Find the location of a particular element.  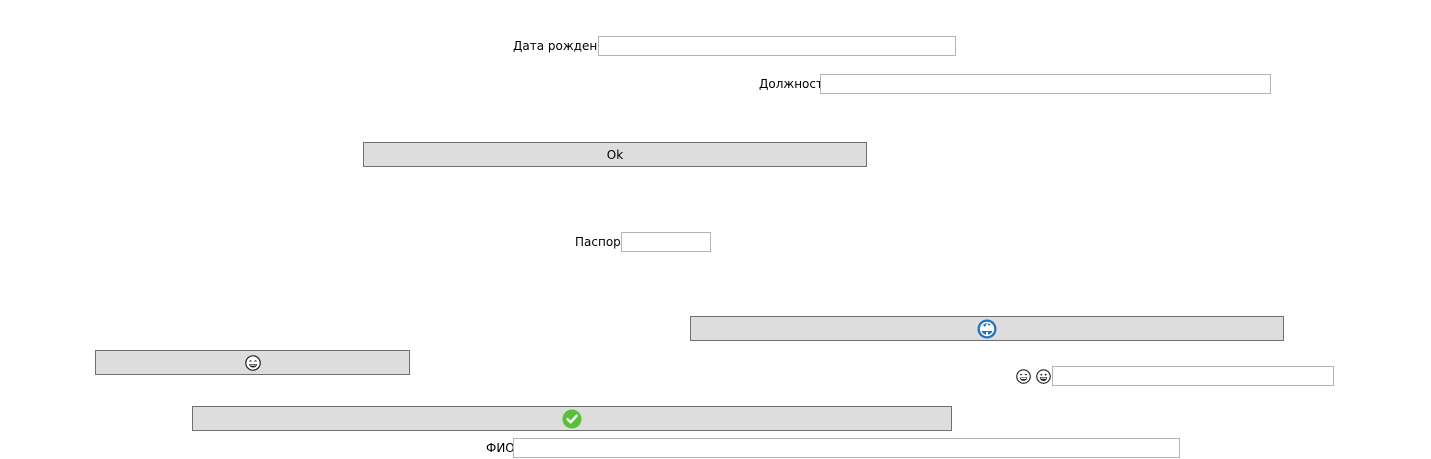

ok-button-label: Ok is located at coordinates (615, 154).